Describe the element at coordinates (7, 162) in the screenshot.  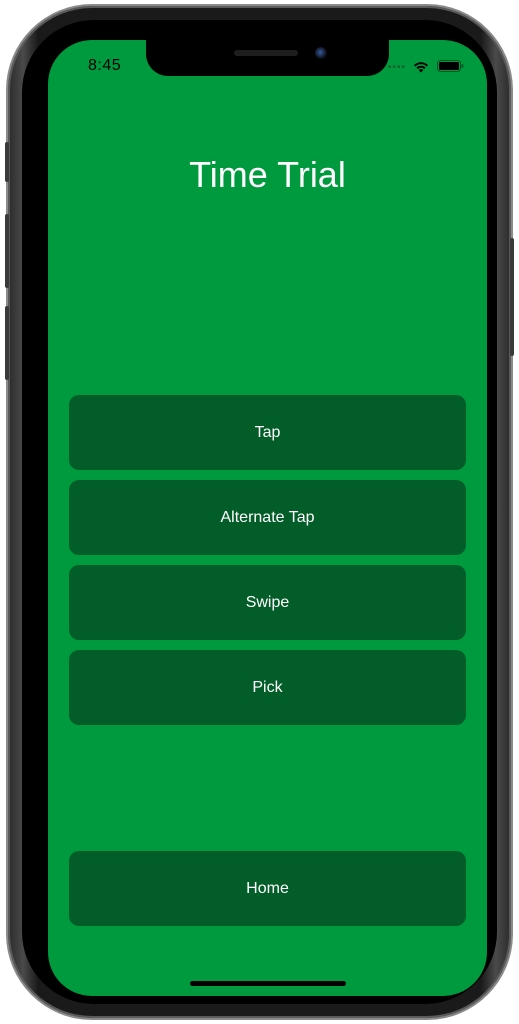
I see `side-button-mute` at that location.